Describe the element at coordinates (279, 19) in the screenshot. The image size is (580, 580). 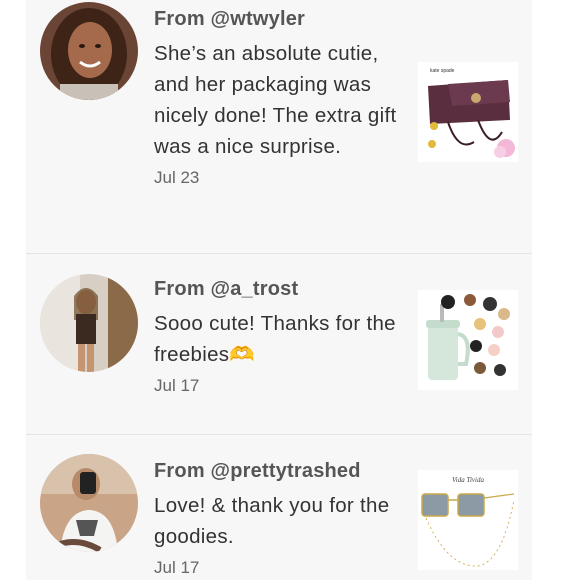
I see `review-author: From @wtwyler` at that location.